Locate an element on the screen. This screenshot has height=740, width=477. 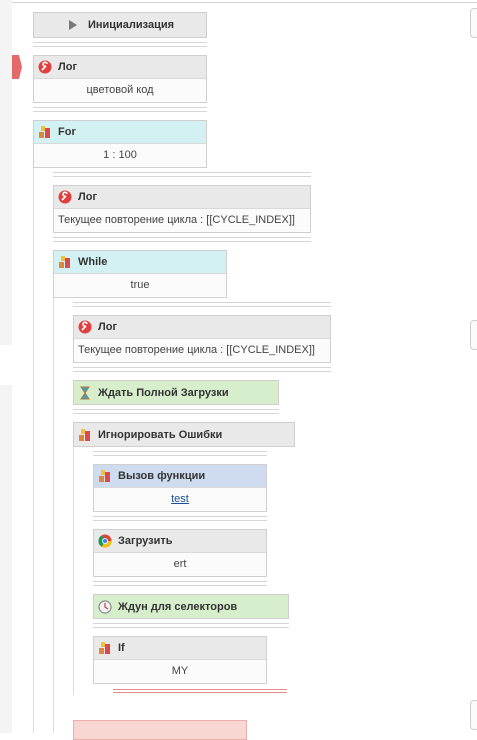
init-block: Инициализация is located at coordinates (120, 25).